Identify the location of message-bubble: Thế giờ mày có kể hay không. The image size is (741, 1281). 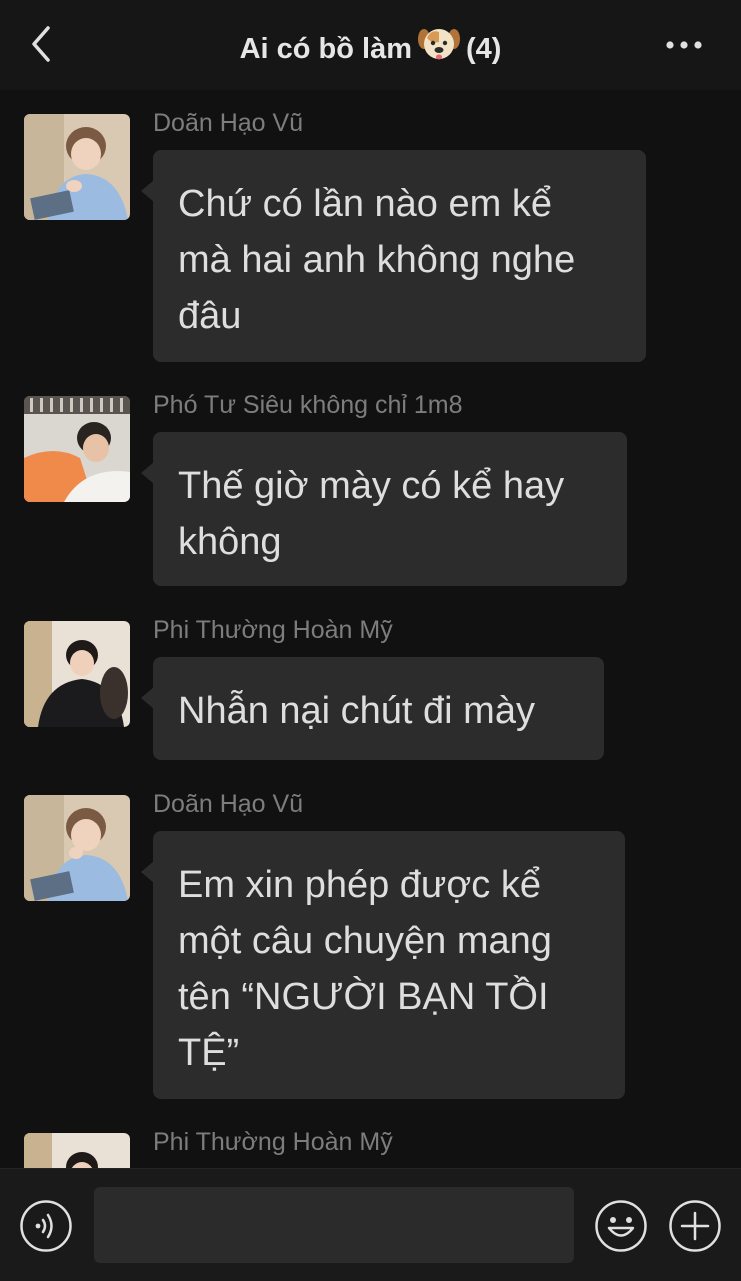
(384, 509).